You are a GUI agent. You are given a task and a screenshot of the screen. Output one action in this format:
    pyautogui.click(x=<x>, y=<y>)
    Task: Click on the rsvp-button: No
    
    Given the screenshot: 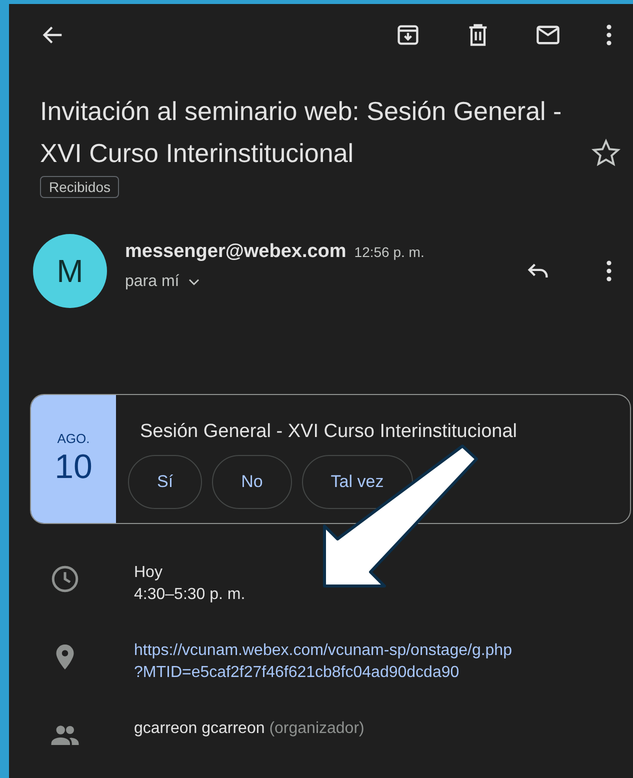 What is the action you would take?
    pyautogui.click(x=252, y=482)
    